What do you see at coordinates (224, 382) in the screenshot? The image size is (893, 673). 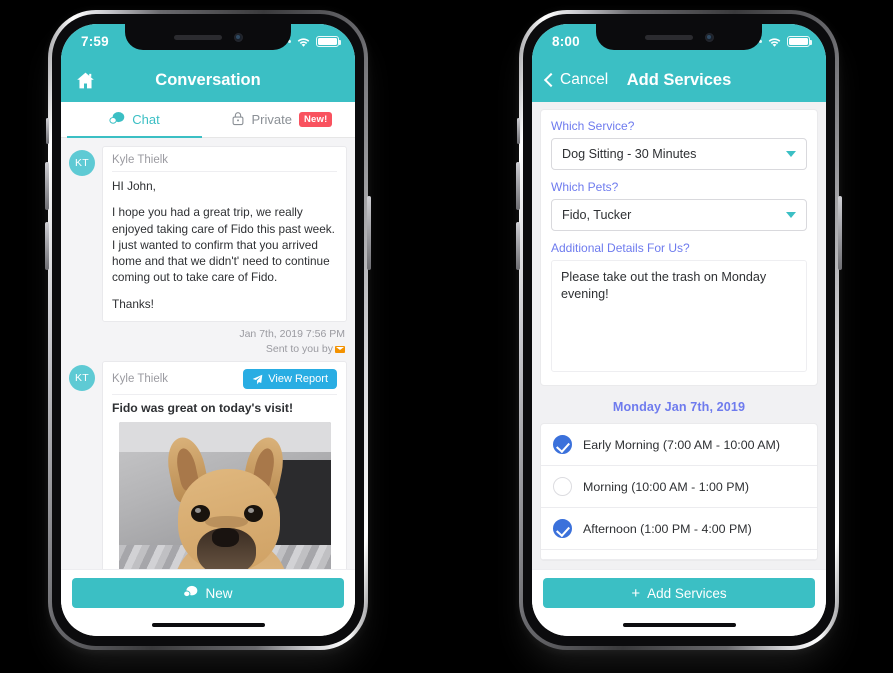 I see `message-header: Kyle Thielk View Report` at bounding box center [224, 382].